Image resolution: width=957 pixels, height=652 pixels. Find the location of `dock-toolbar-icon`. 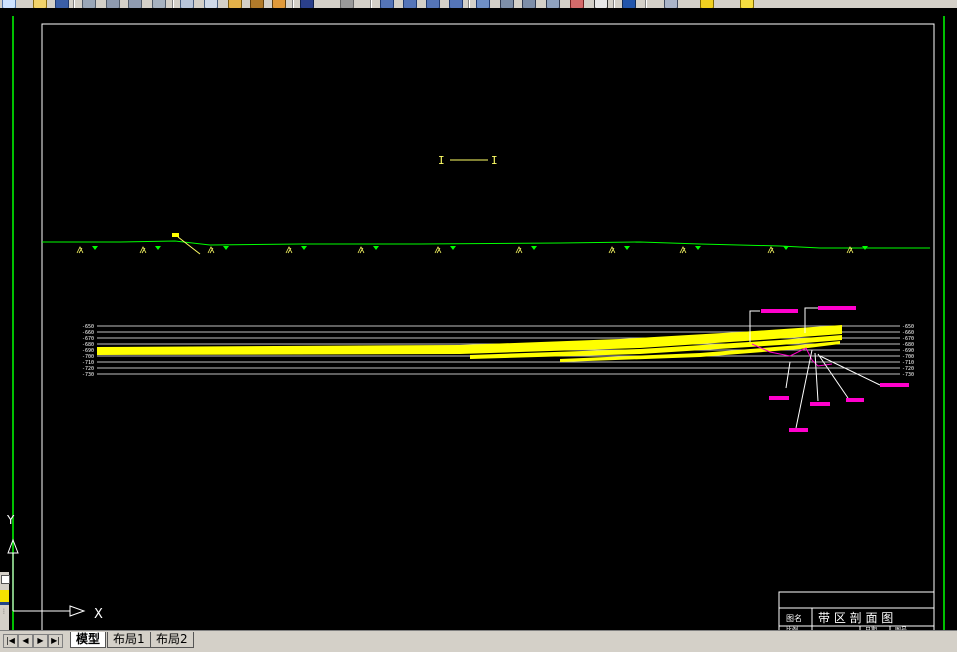

dock-toolbar-icon is located at coordinates (4, 597).